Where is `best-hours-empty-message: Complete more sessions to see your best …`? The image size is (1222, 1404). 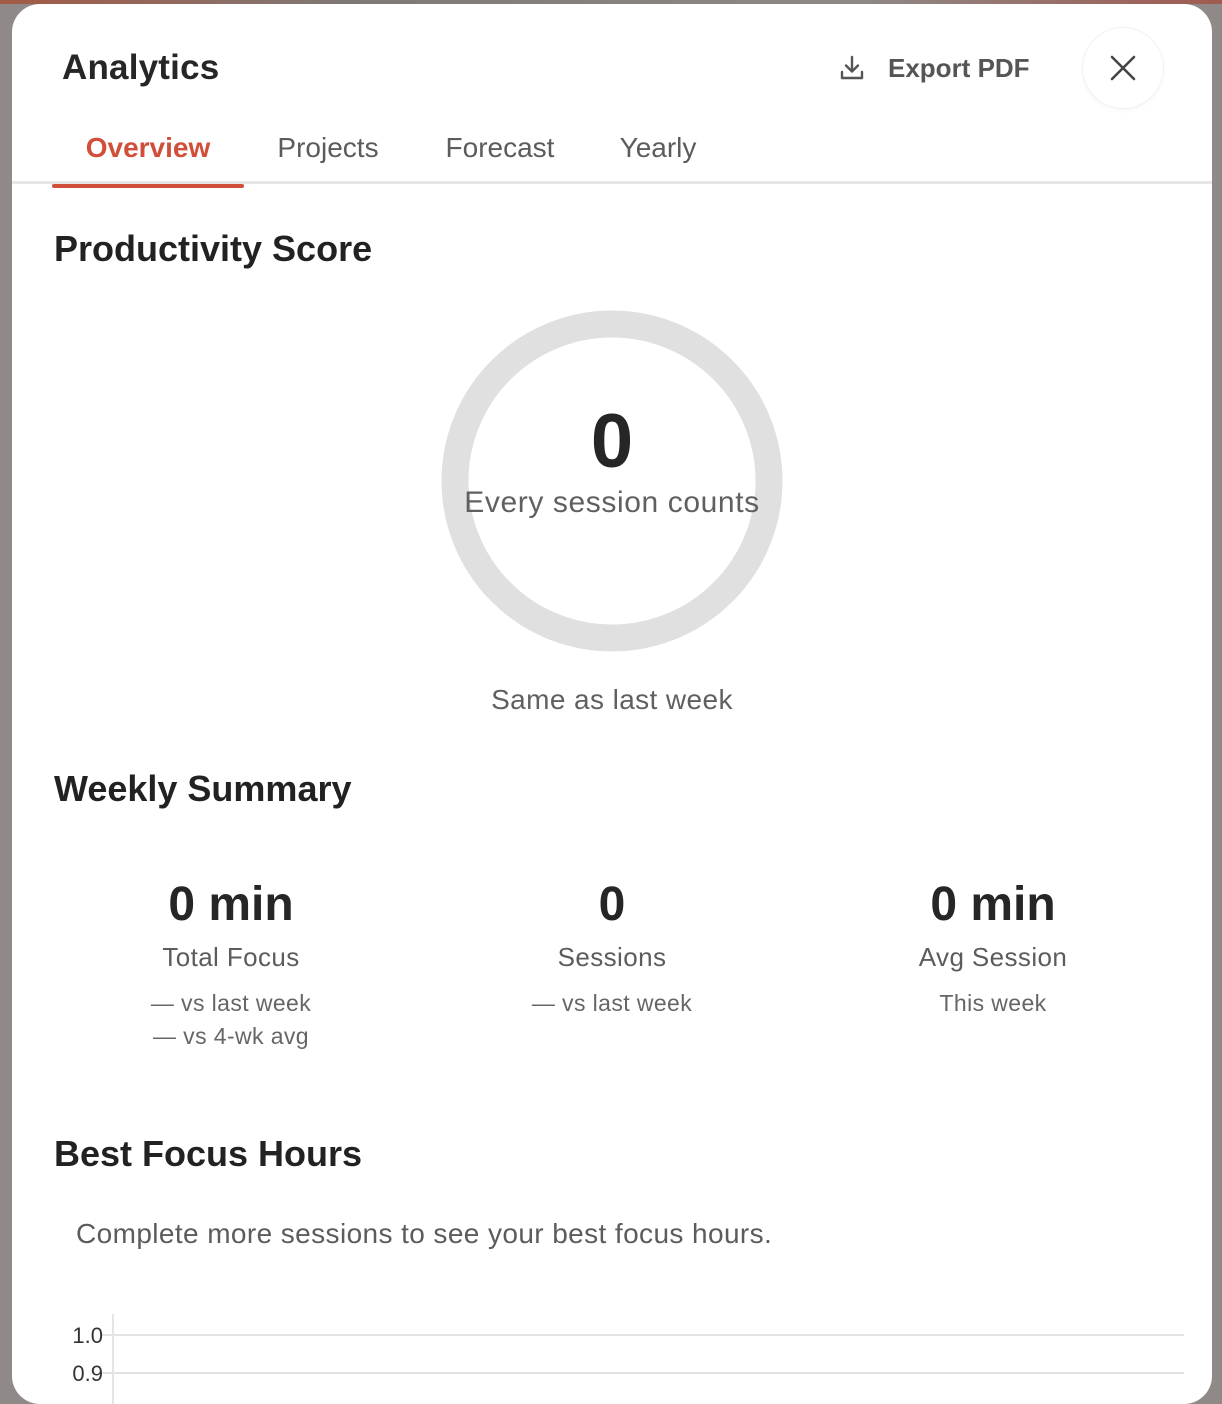 best-hours-empty-message: Complete more sessions to see your best … is located at coordinates (424, 1233).